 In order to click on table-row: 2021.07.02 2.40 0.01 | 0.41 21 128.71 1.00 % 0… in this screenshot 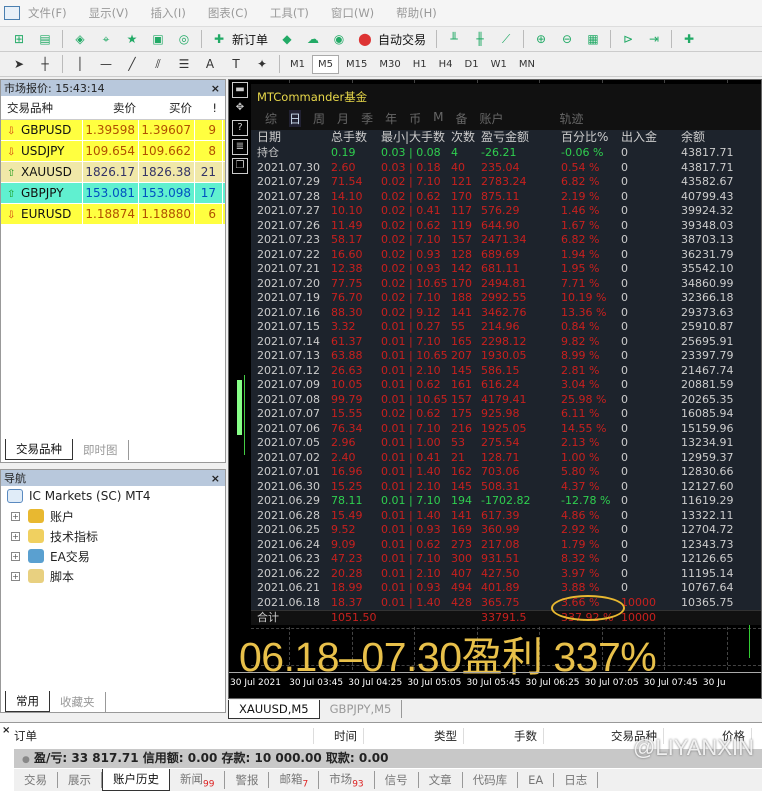, I will do `click(506, 458)`.